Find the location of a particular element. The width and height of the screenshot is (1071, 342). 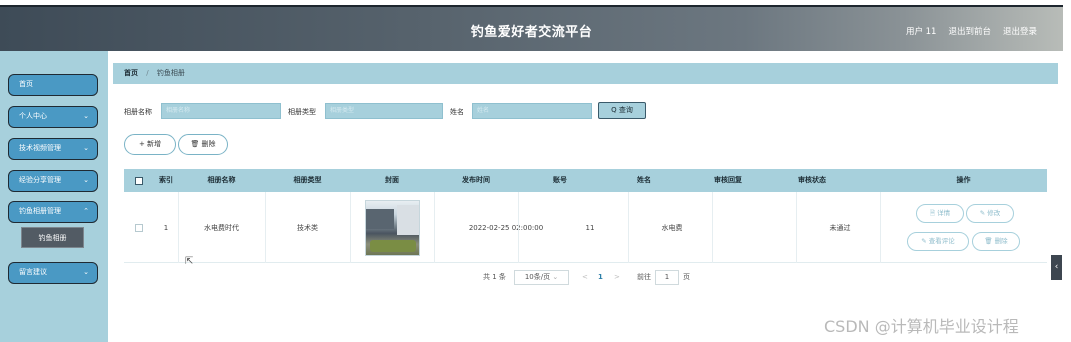

add-button: + 新增 is located at coordinates (150, 144).